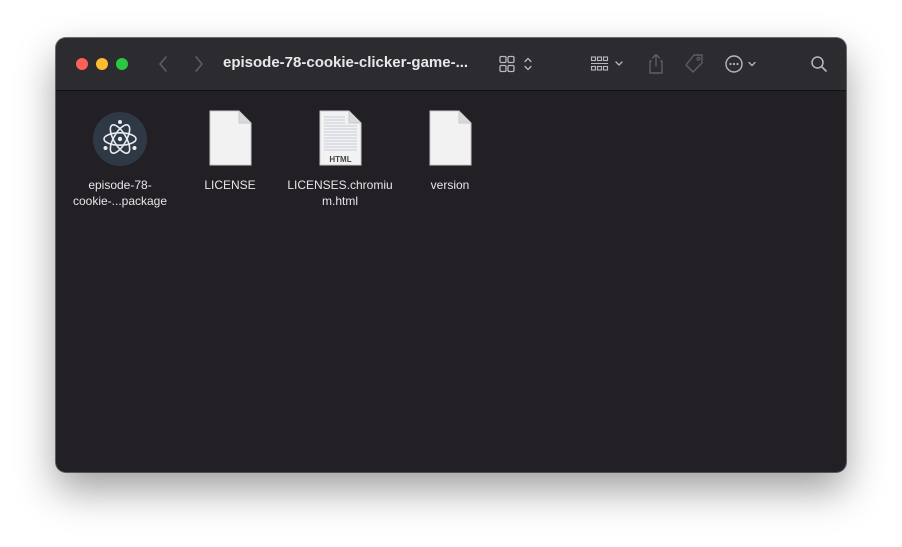  I want to click on file-name: LICENSE, so click(230, 185).